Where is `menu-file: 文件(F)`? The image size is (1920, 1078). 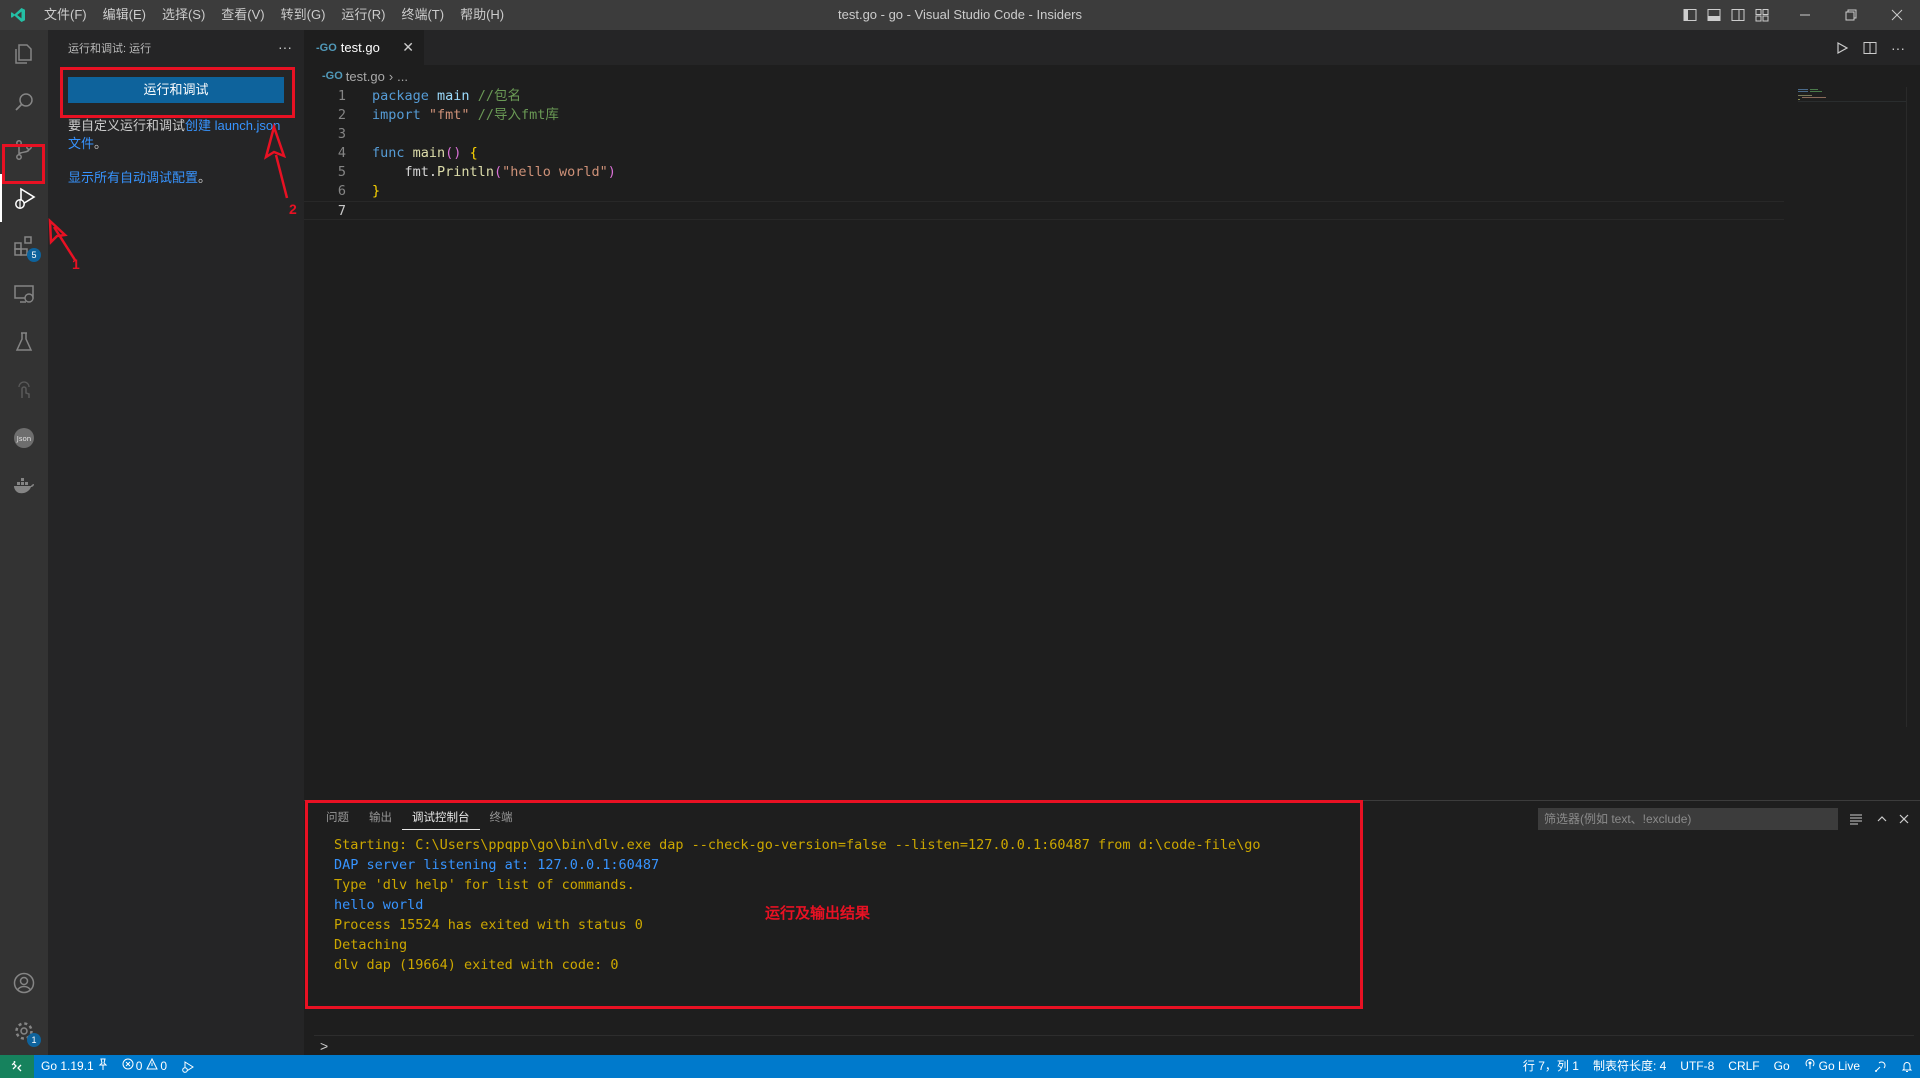
menu-file: 文件(F) is located at coordinates (65, 15).